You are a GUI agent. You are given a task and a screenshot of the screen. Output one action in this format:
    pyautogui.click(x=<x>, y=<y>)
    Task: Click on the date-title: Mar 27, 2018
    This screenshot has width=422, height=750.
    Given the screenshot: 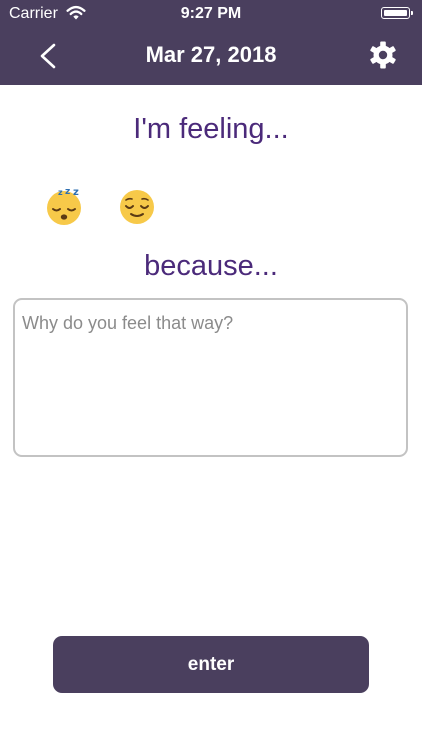 What is the action you would take?
    pyautogui.click(x=211, y=54)
    